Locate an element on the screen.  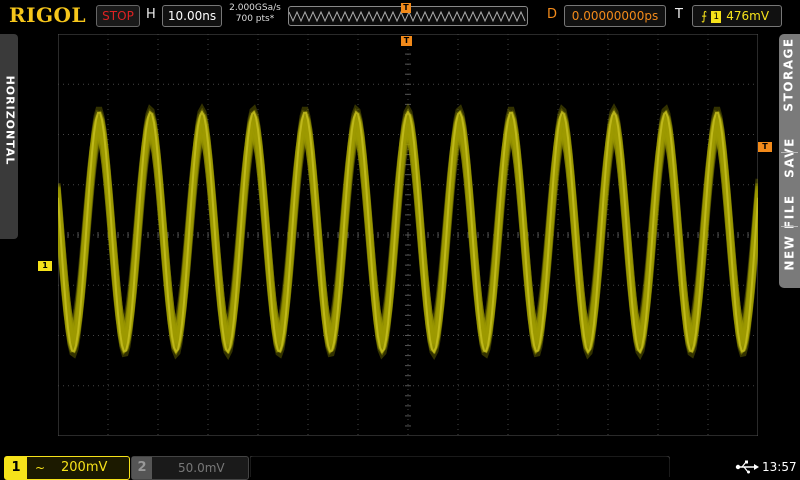
channel-tab-strip is located at coordinates (460, 466).